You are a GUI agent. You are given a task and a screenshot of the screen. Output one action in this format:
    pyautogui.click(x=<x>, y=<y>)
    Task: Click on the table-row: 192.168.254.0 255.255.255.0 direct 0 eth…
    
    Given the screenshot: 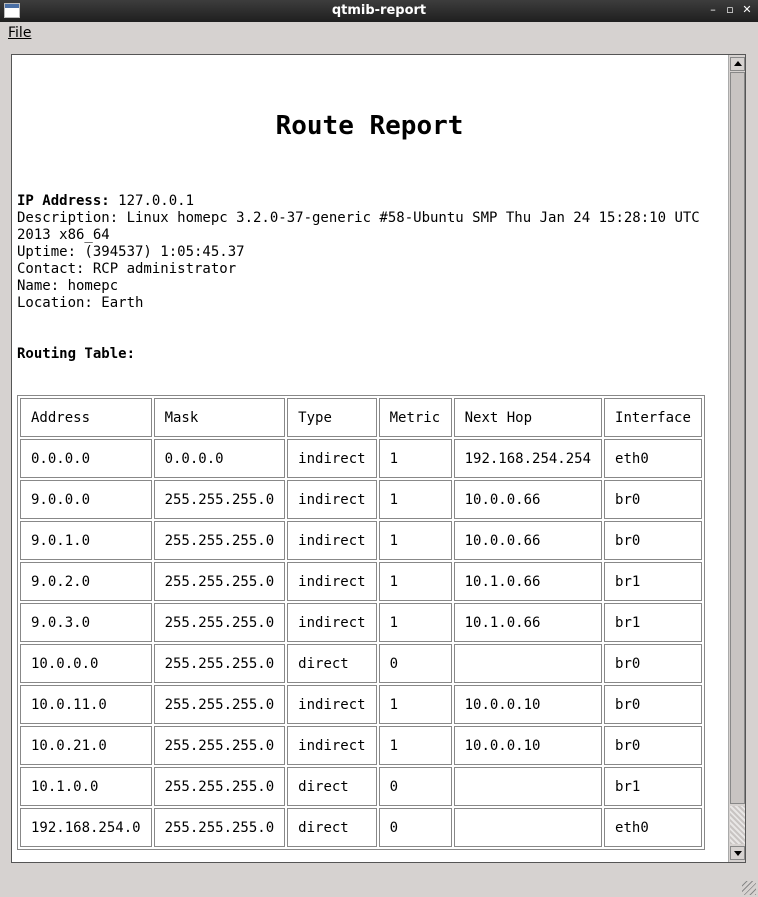 What is the action you would take?
    pyautogui.click(x=361, y=827)
    